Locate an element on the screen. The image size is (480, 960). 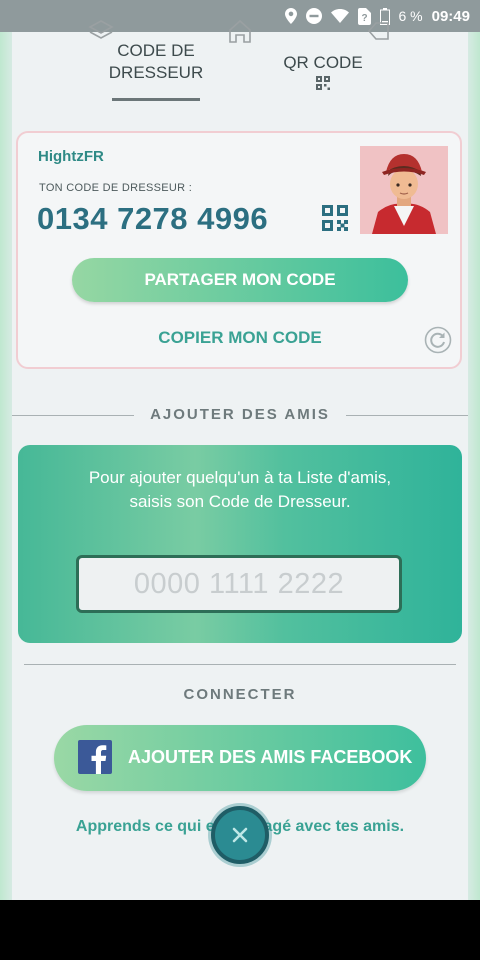
system-nav-bar is located at coordinates (240, 930).